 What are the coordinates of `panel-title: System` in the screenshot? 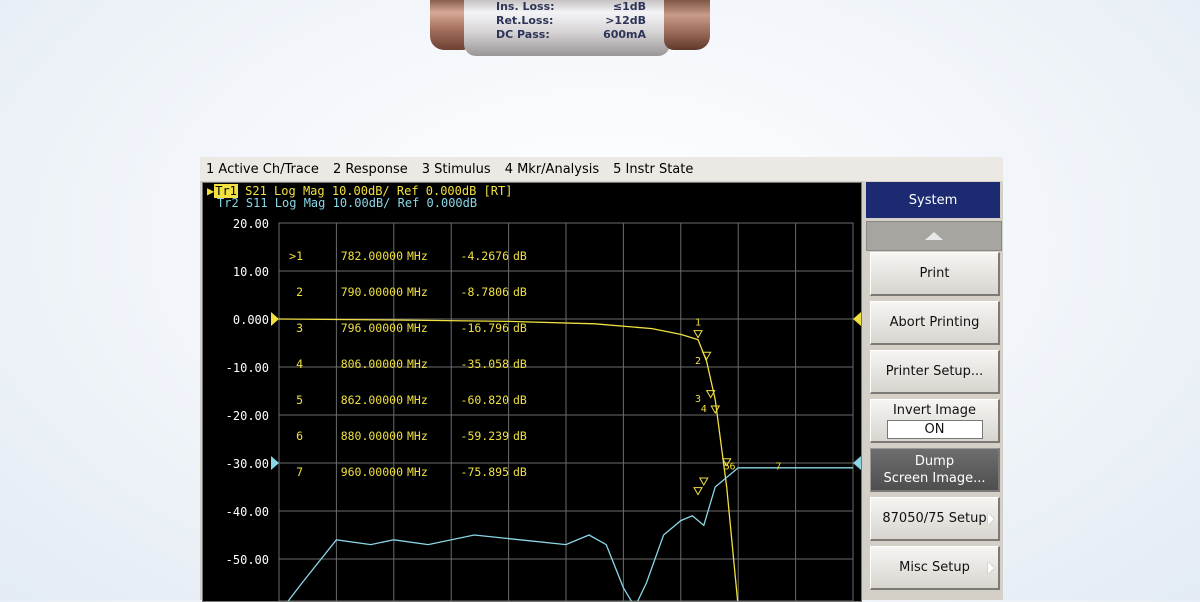 It's located at (933, 200).